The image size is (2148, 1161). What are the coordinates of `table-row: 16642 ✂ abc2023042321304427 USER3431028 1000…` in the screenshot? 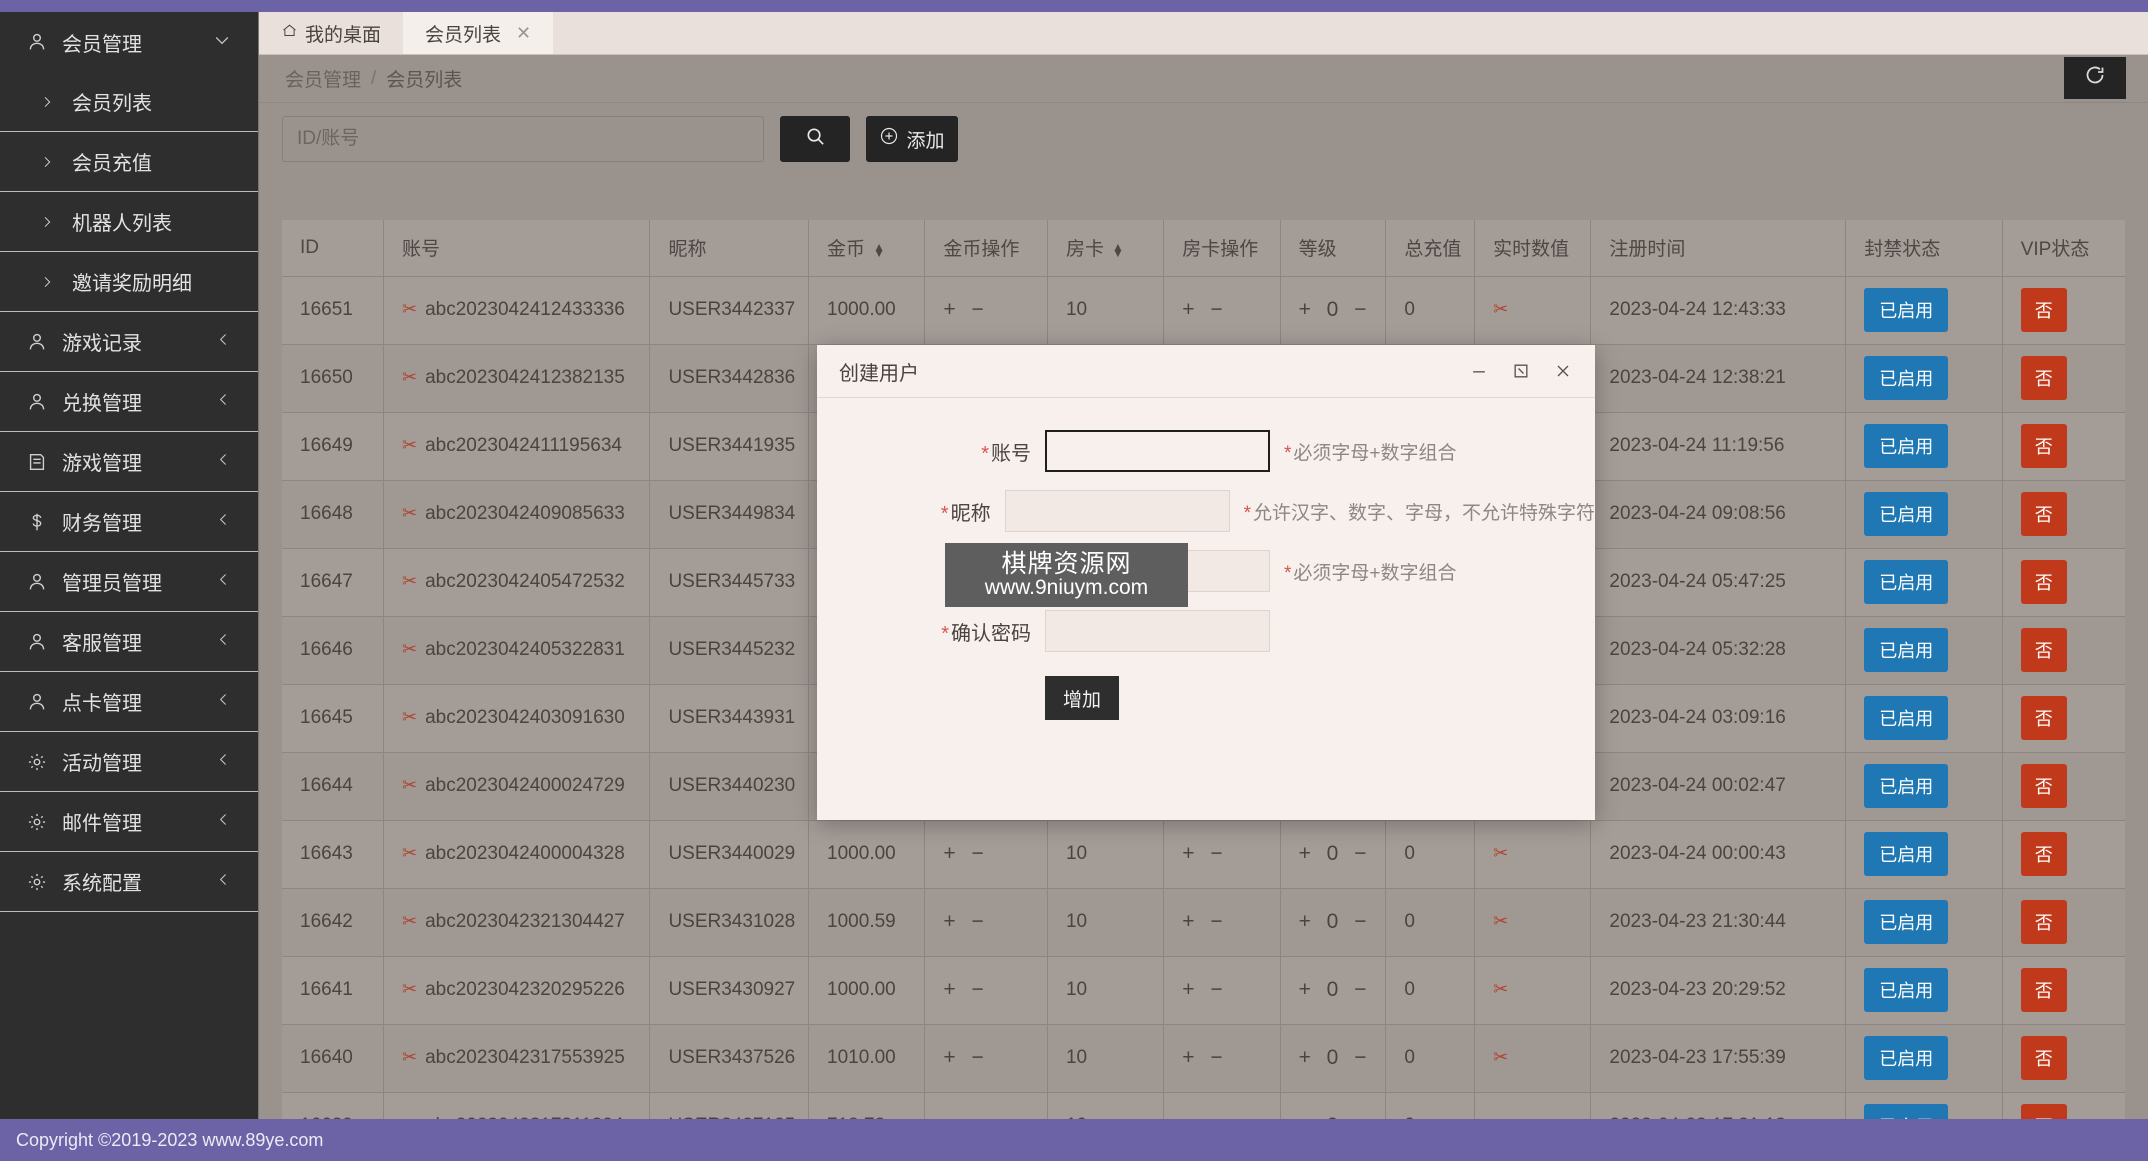 It's located at (1203, 922).